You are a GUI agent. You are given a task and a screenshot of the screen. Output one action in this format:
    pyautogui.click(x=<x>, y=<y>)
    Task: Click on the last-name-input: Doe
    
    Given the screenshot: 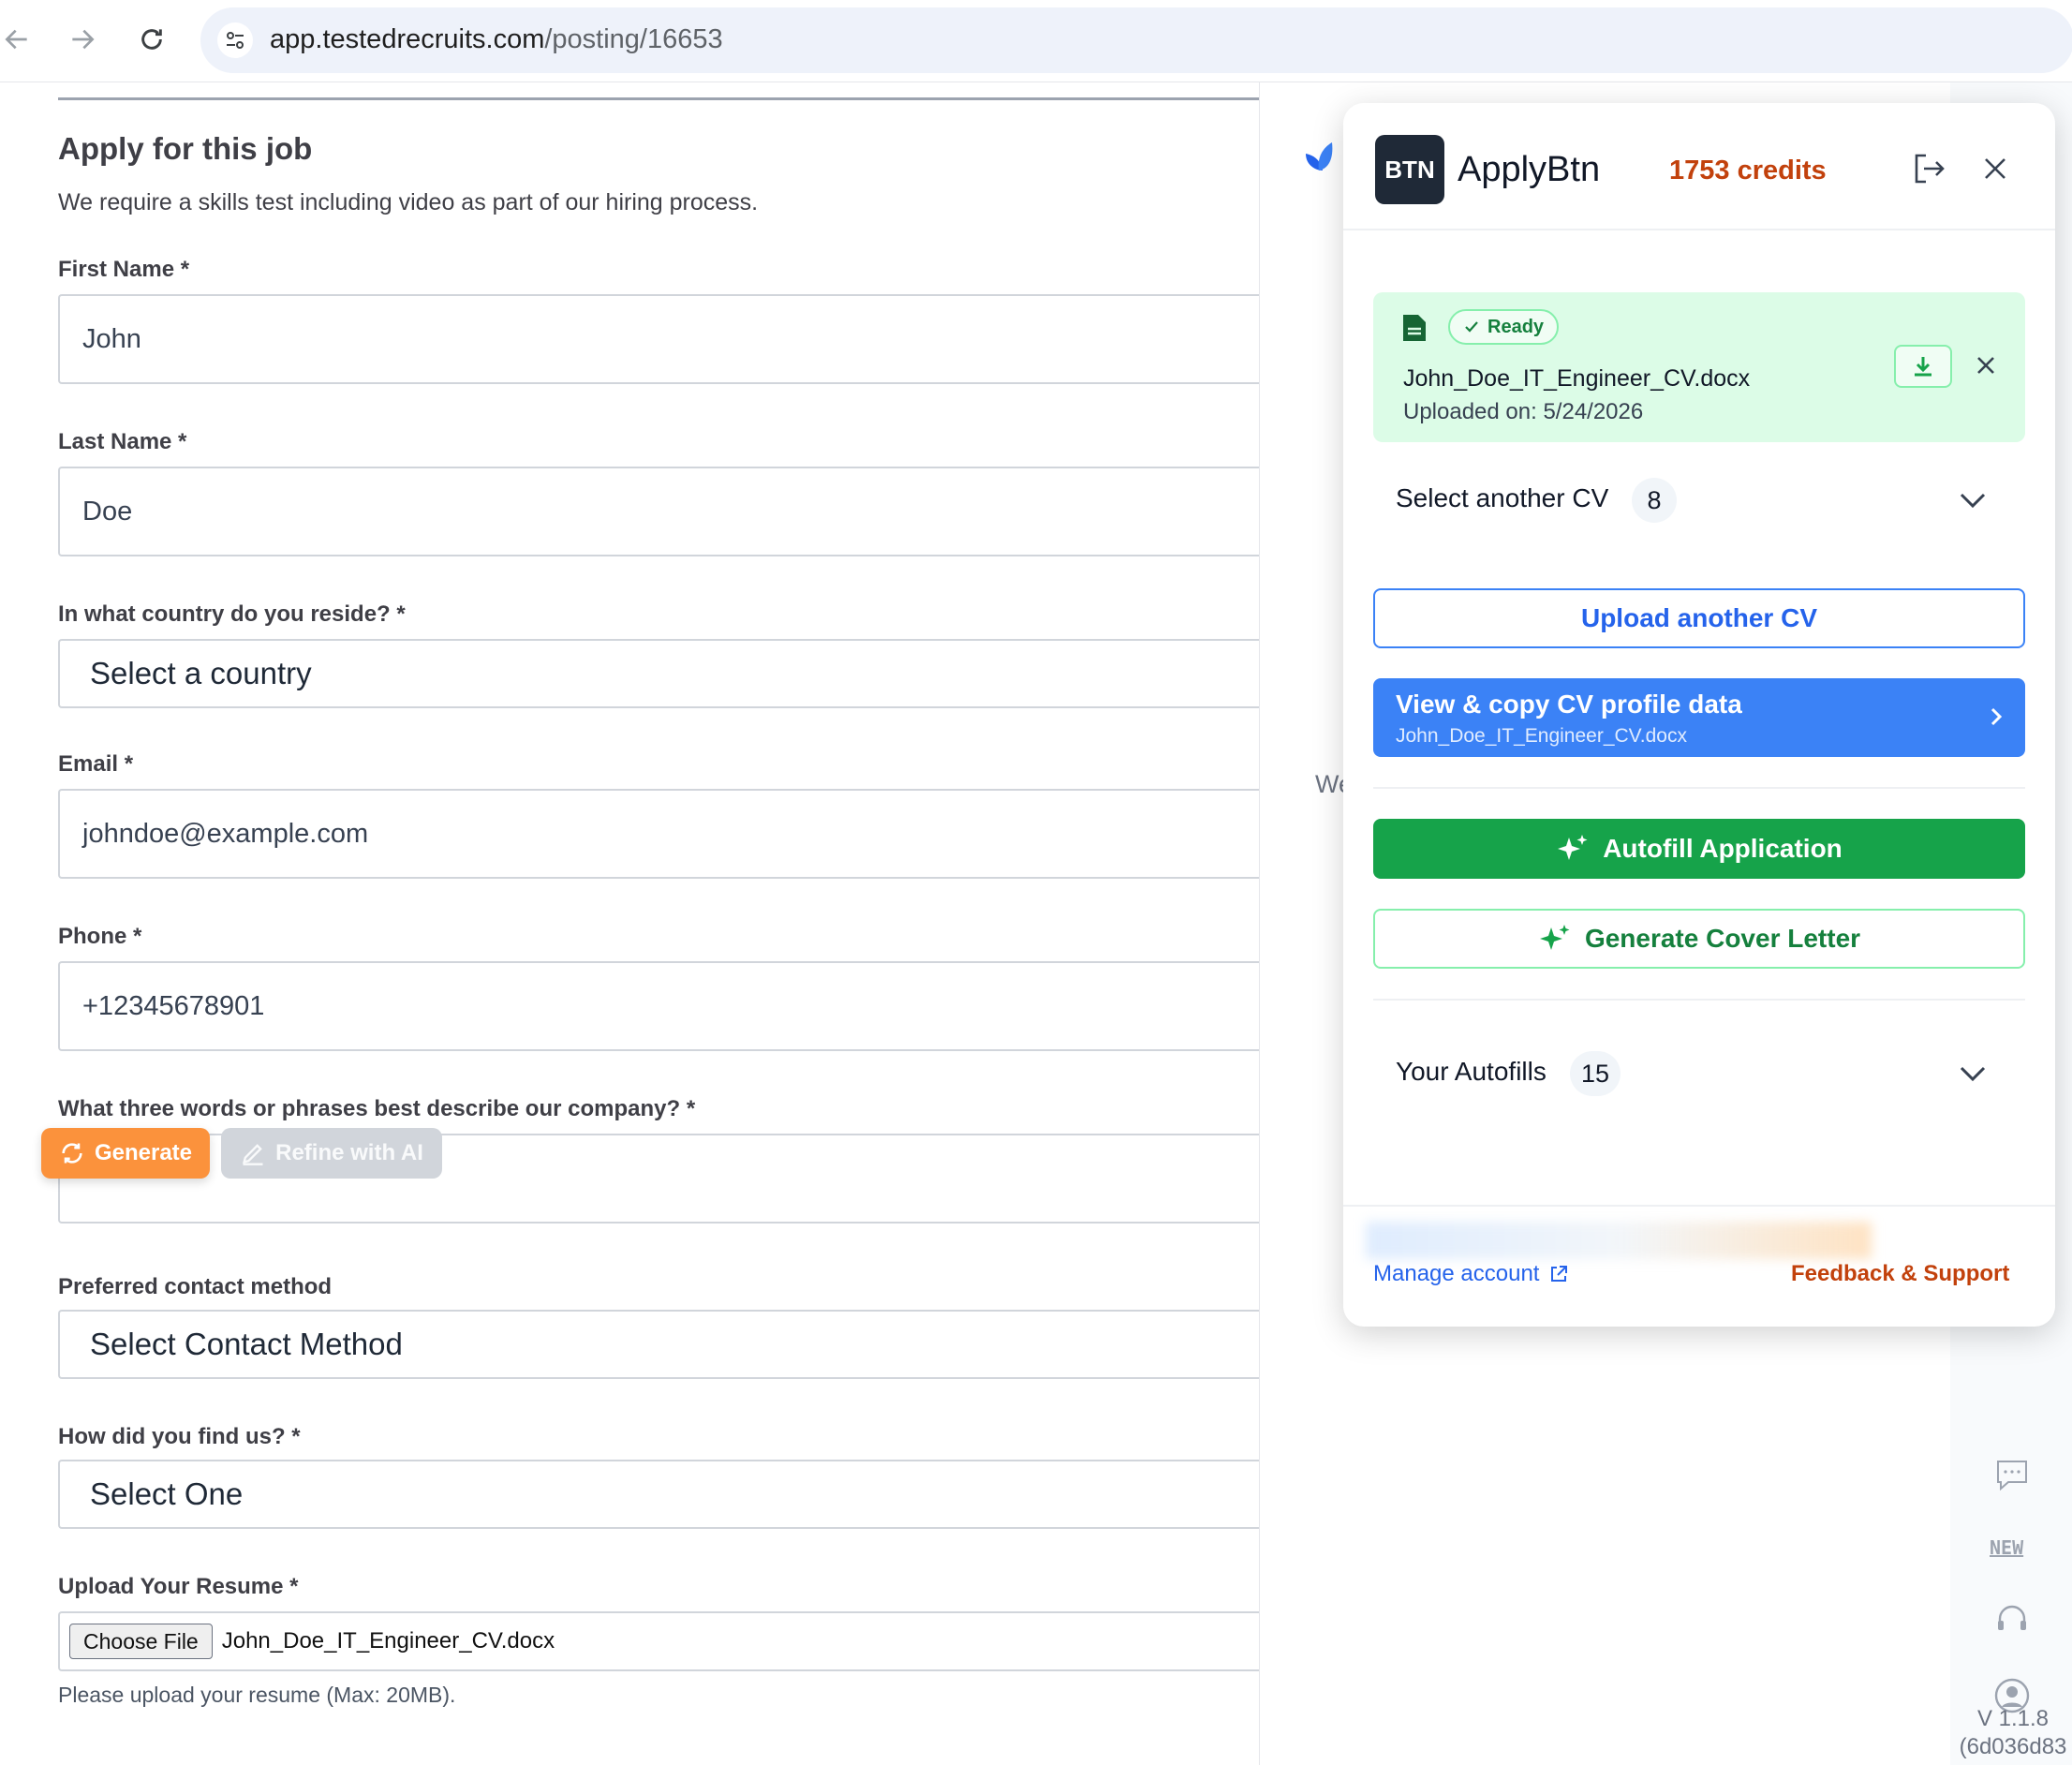 What is the action you would take?
    pyautogui.click(x=658, y=511)
    